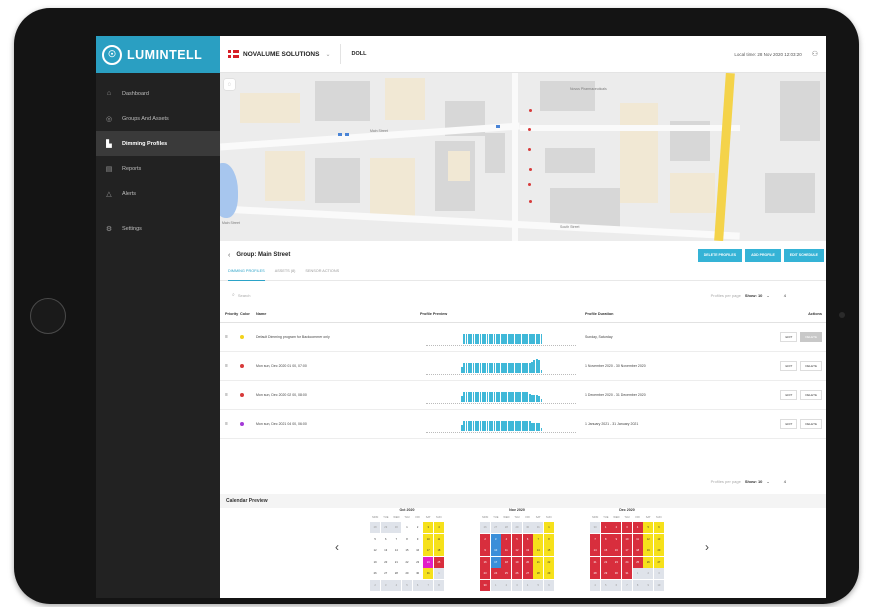 This screenshot has height=607, width=871. I want to click on locate-icon: ◌, so click(229, 84).